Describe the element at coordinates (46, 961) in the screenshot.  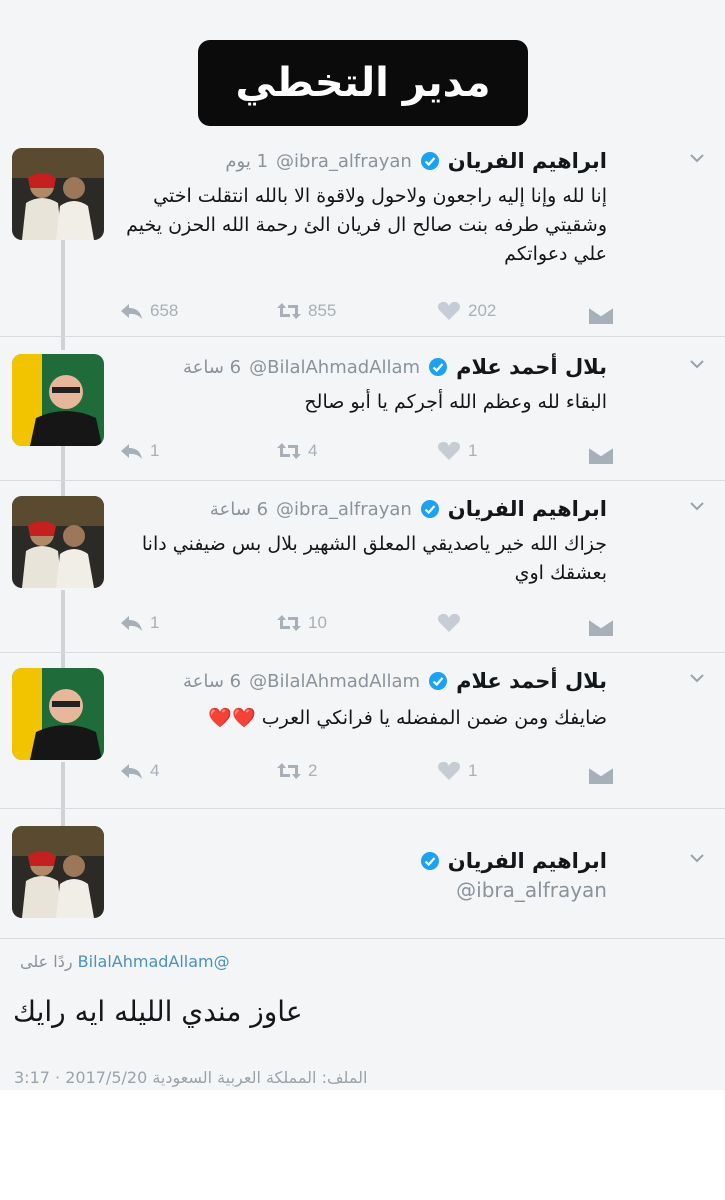
I see `reply-prefix: ردًا على` at that location.